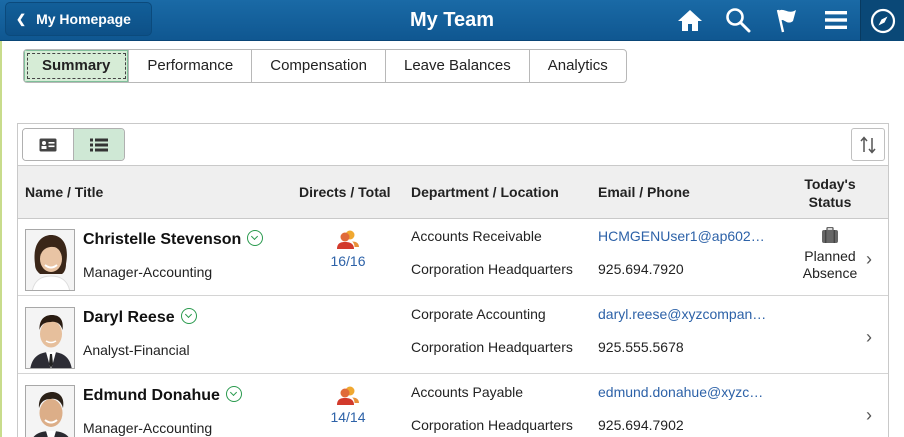 The width and height of the screenshot is (904, 437). I want to click on tab-compensation: Compensation, so click(319, 66).